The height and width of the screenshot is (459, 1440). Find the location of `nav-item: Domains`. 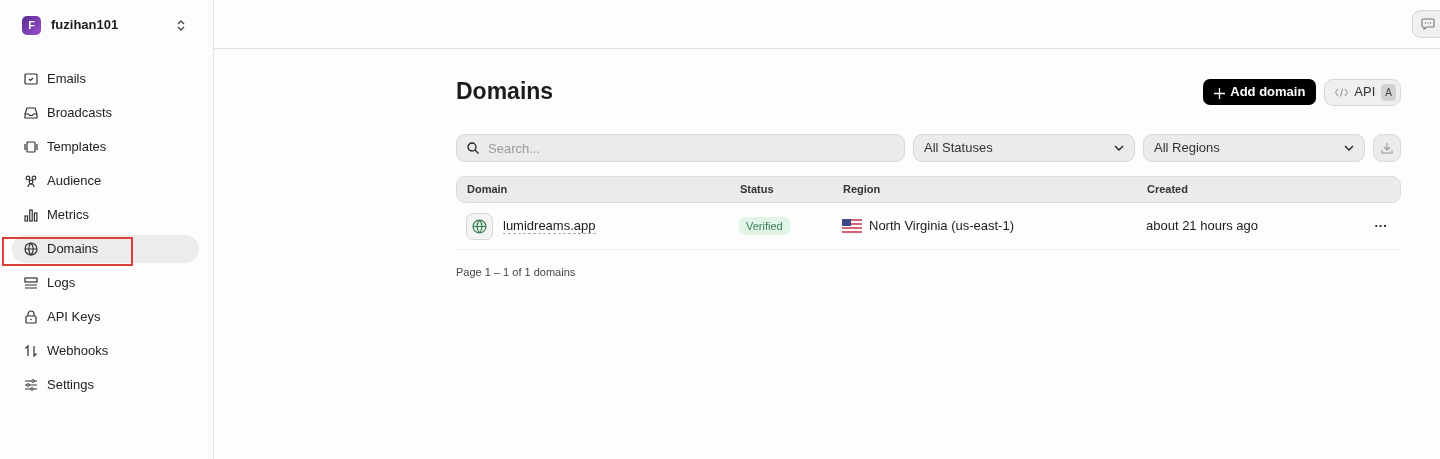

nav-item: Domains is located at coordinates (105, 249).